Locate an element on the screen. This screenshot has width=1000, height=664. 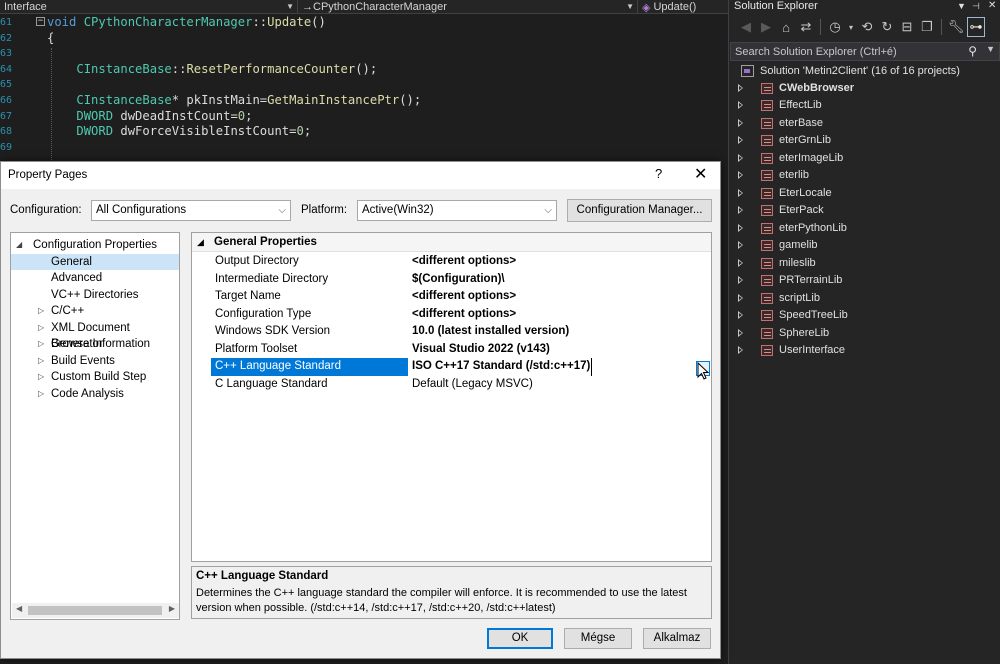
collapse-all-icon: ⊟ is located at coordinates (907, 27).